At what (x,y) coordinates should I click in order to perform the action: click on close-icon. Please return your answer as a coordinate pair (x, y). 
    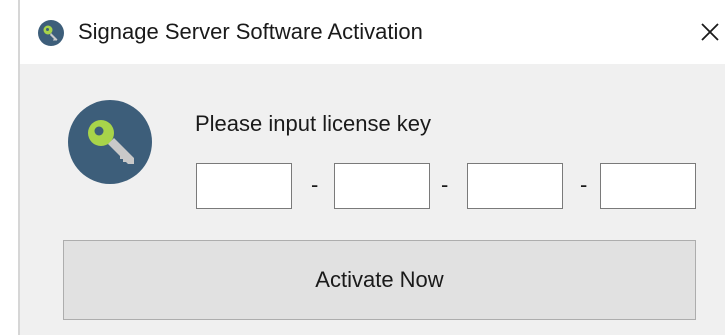
    Looking at the image, I should click on (708, 32).